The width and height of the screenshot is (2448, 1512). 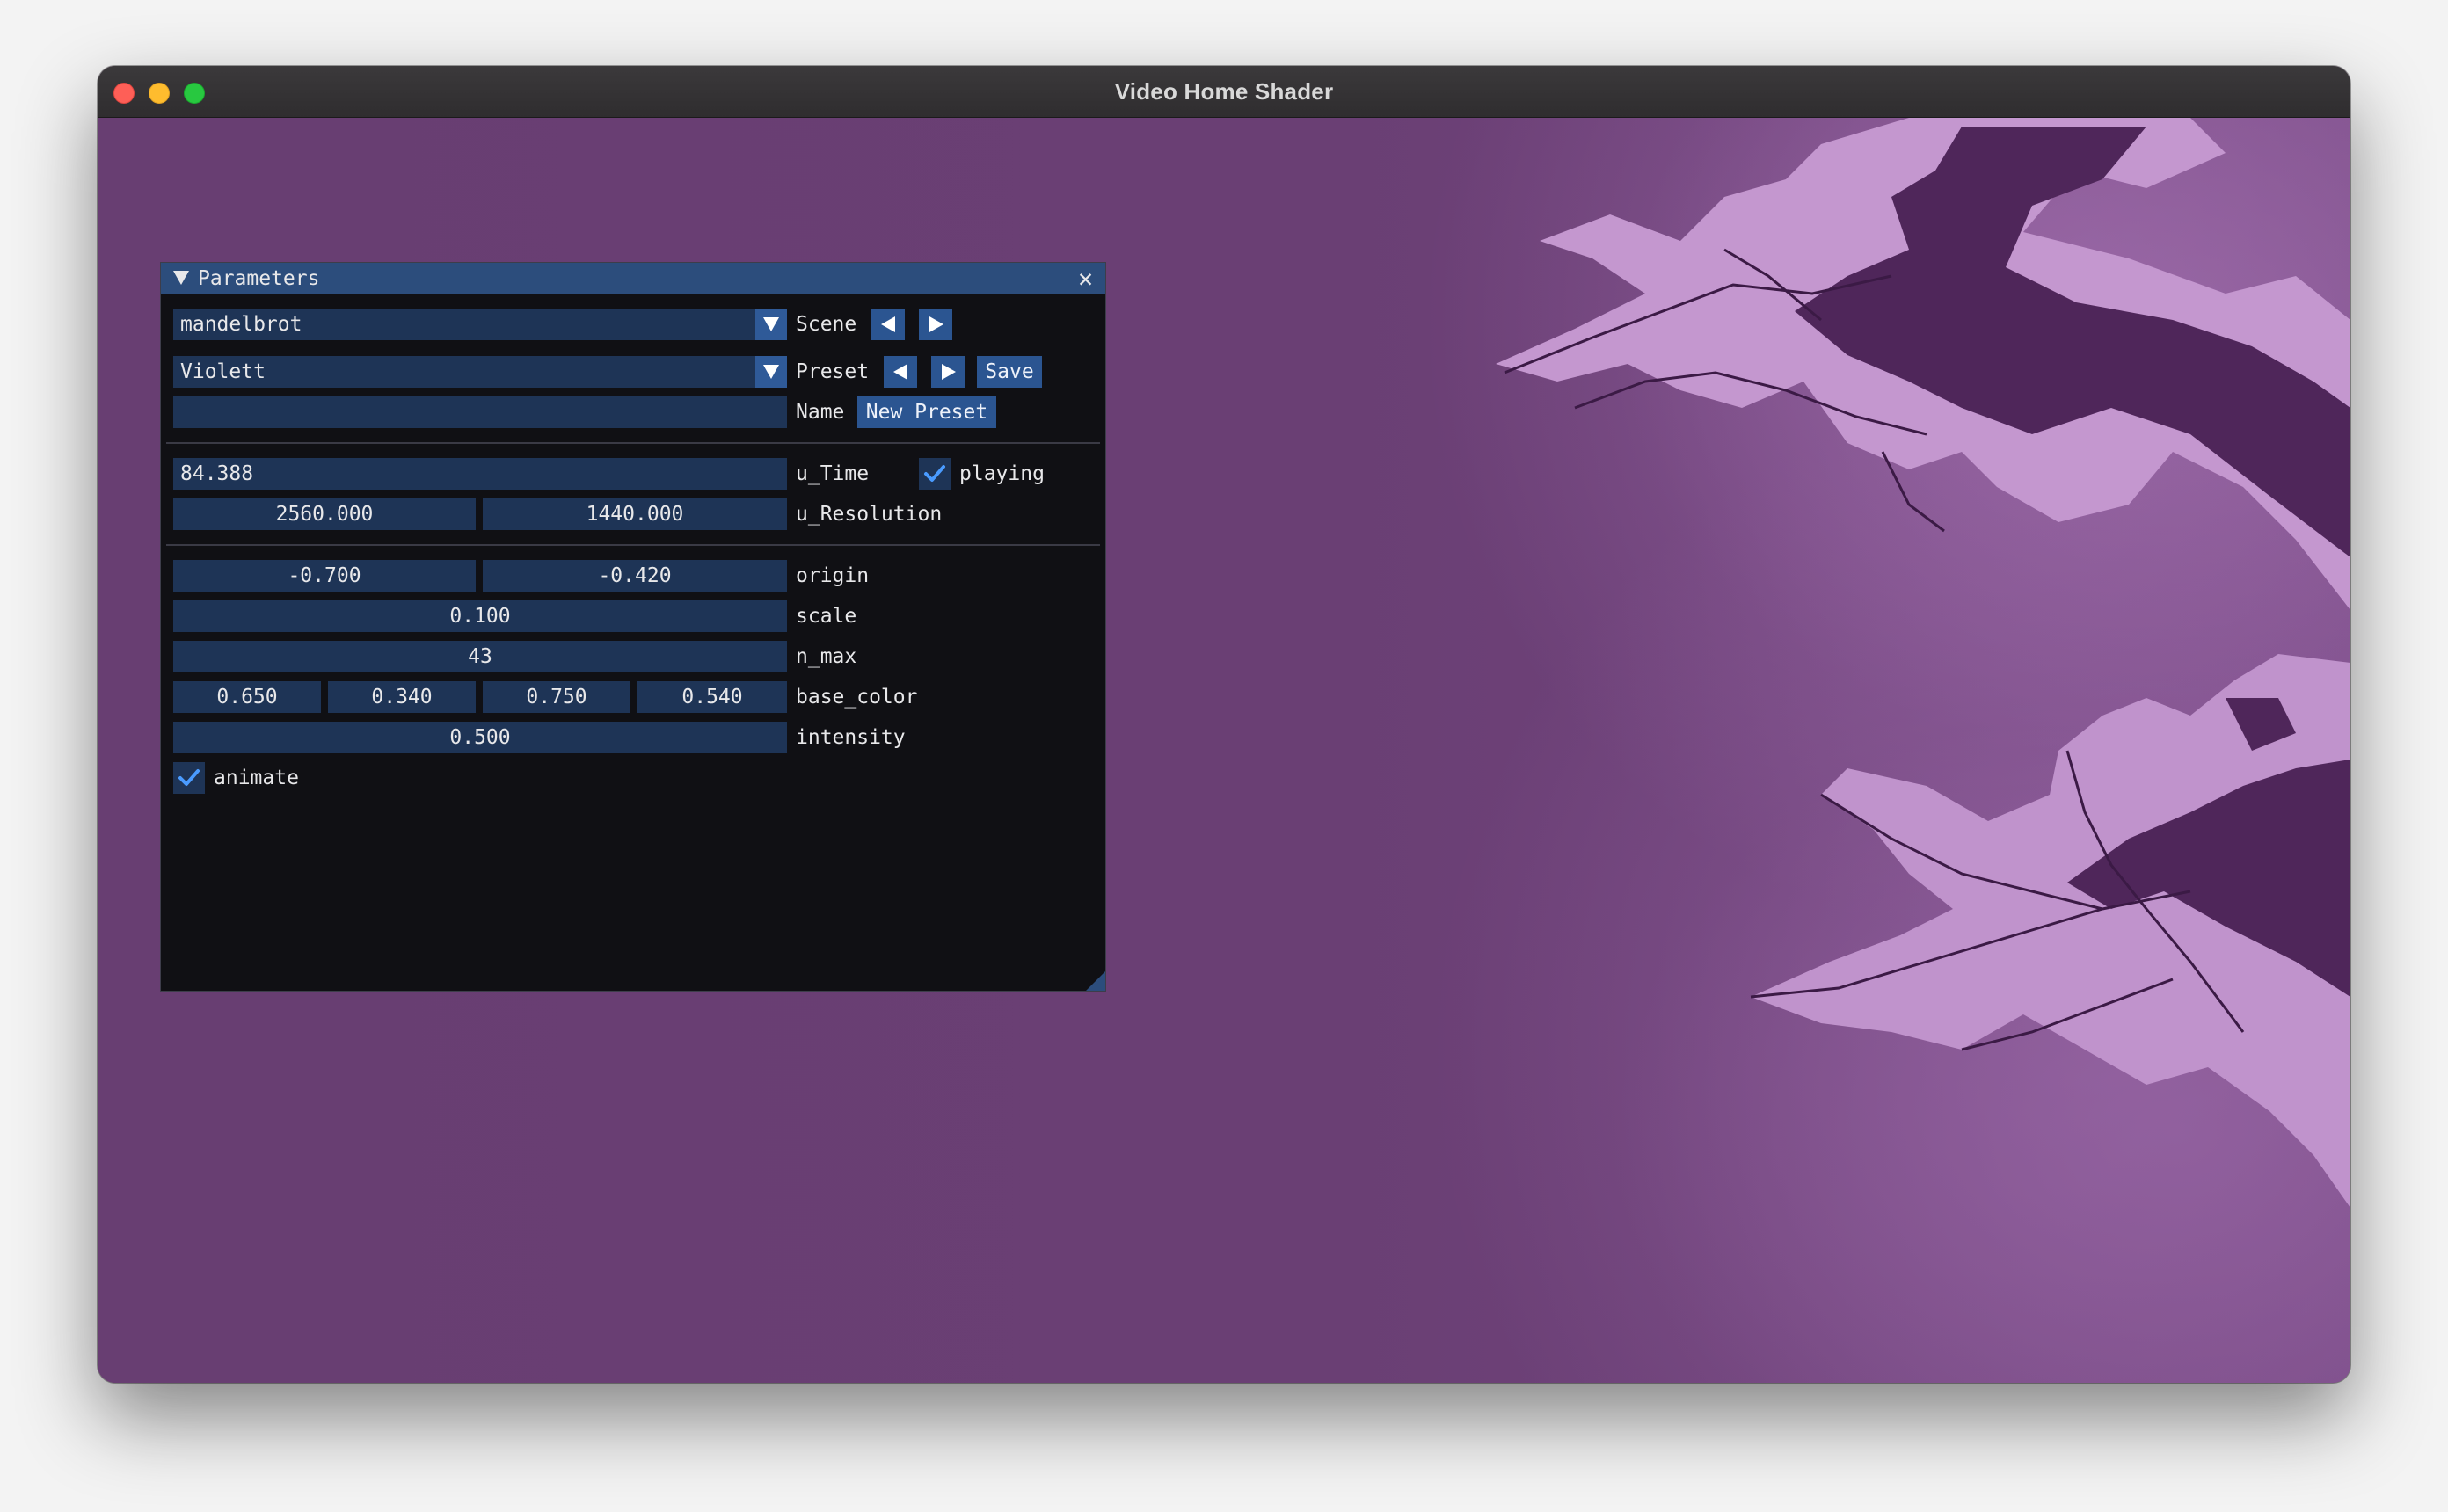 What do you see at coordinates (869, 515) in the screenshot?
I see `u-resolution-label: u_Resolution` at bounding box center [869, 515].